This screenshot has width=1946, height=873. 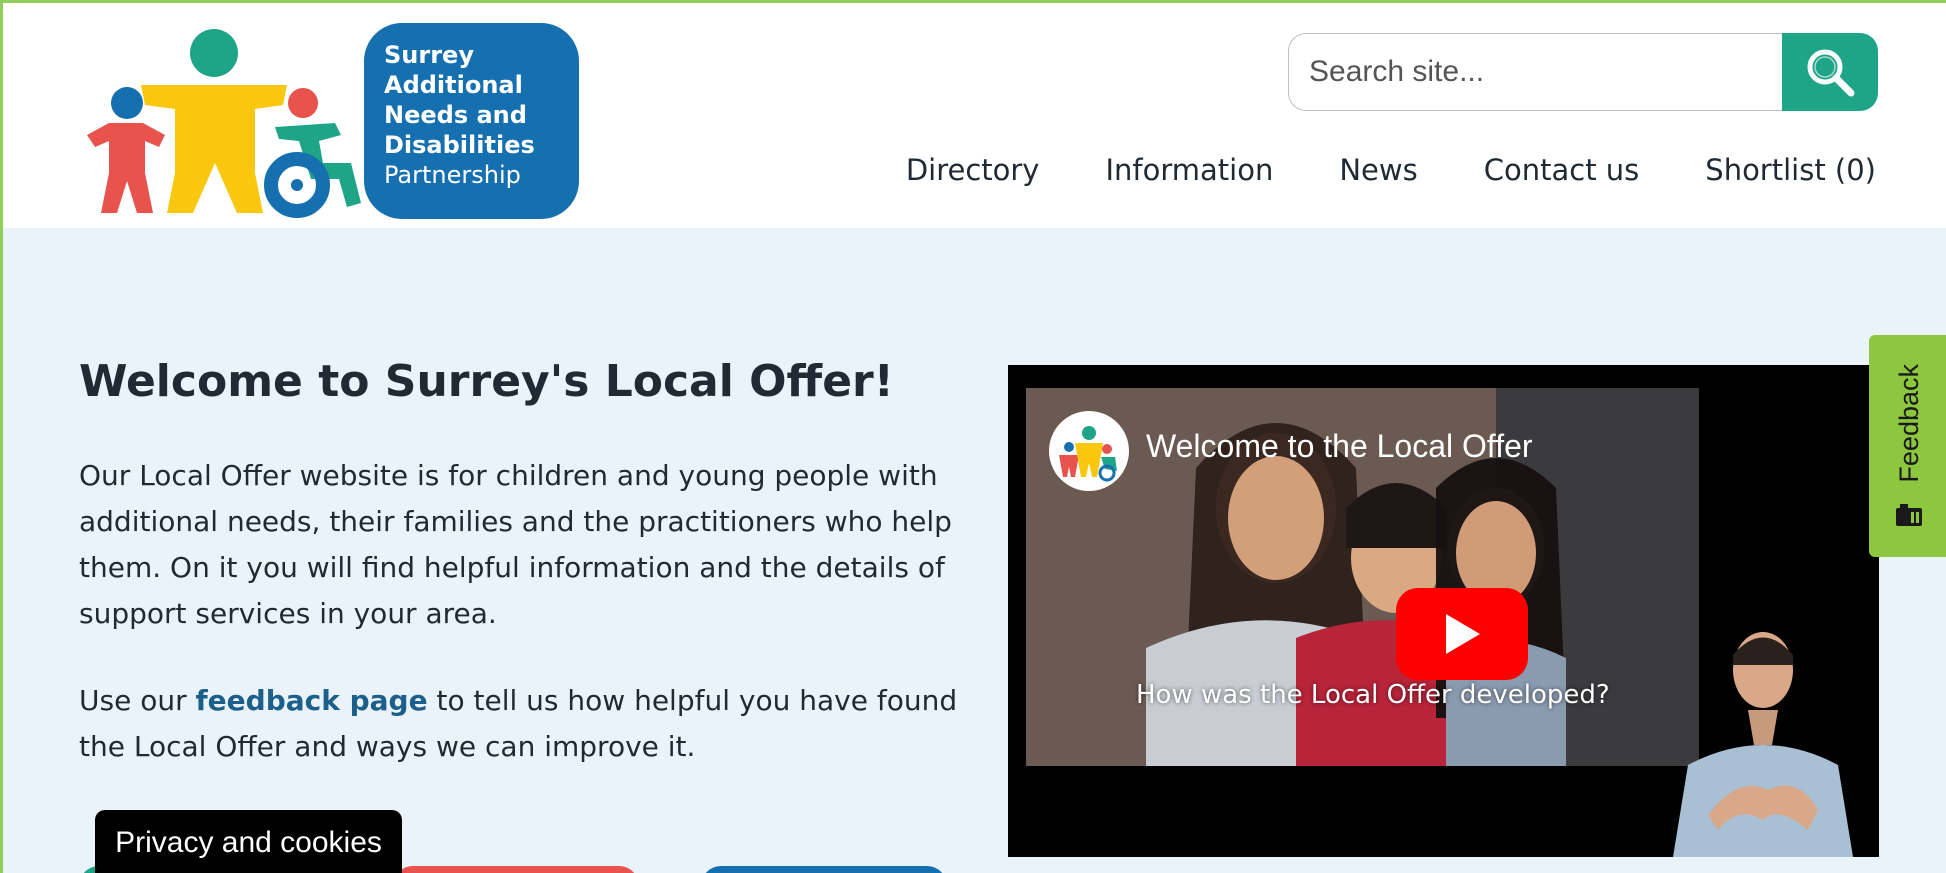 I want to click on channel-avatar, so click(x=1089, y=451).